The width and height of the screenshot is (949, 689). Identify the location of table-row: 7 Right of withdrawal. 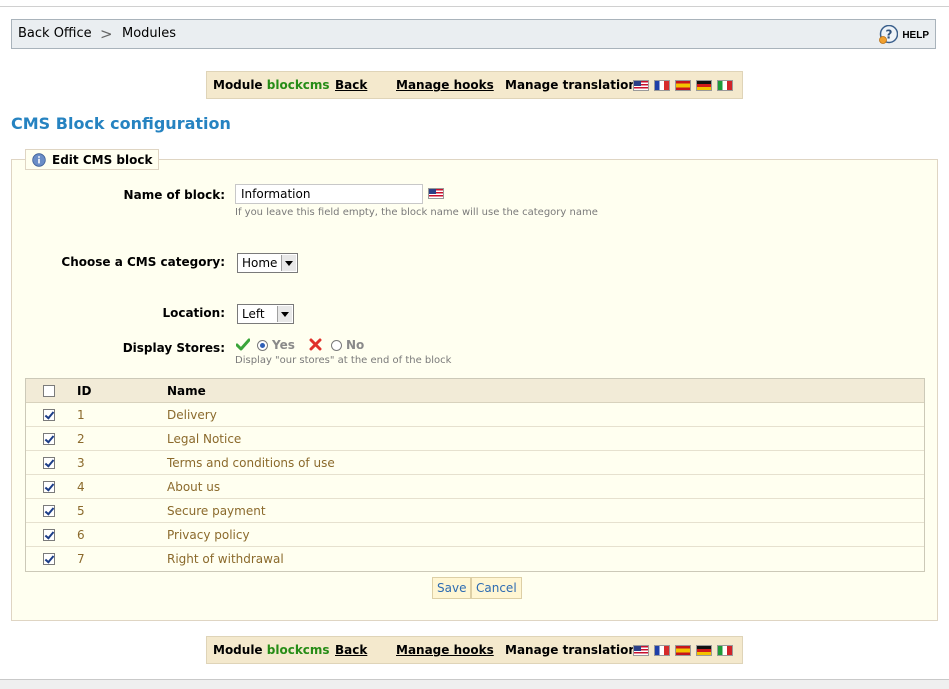
(475, 559).